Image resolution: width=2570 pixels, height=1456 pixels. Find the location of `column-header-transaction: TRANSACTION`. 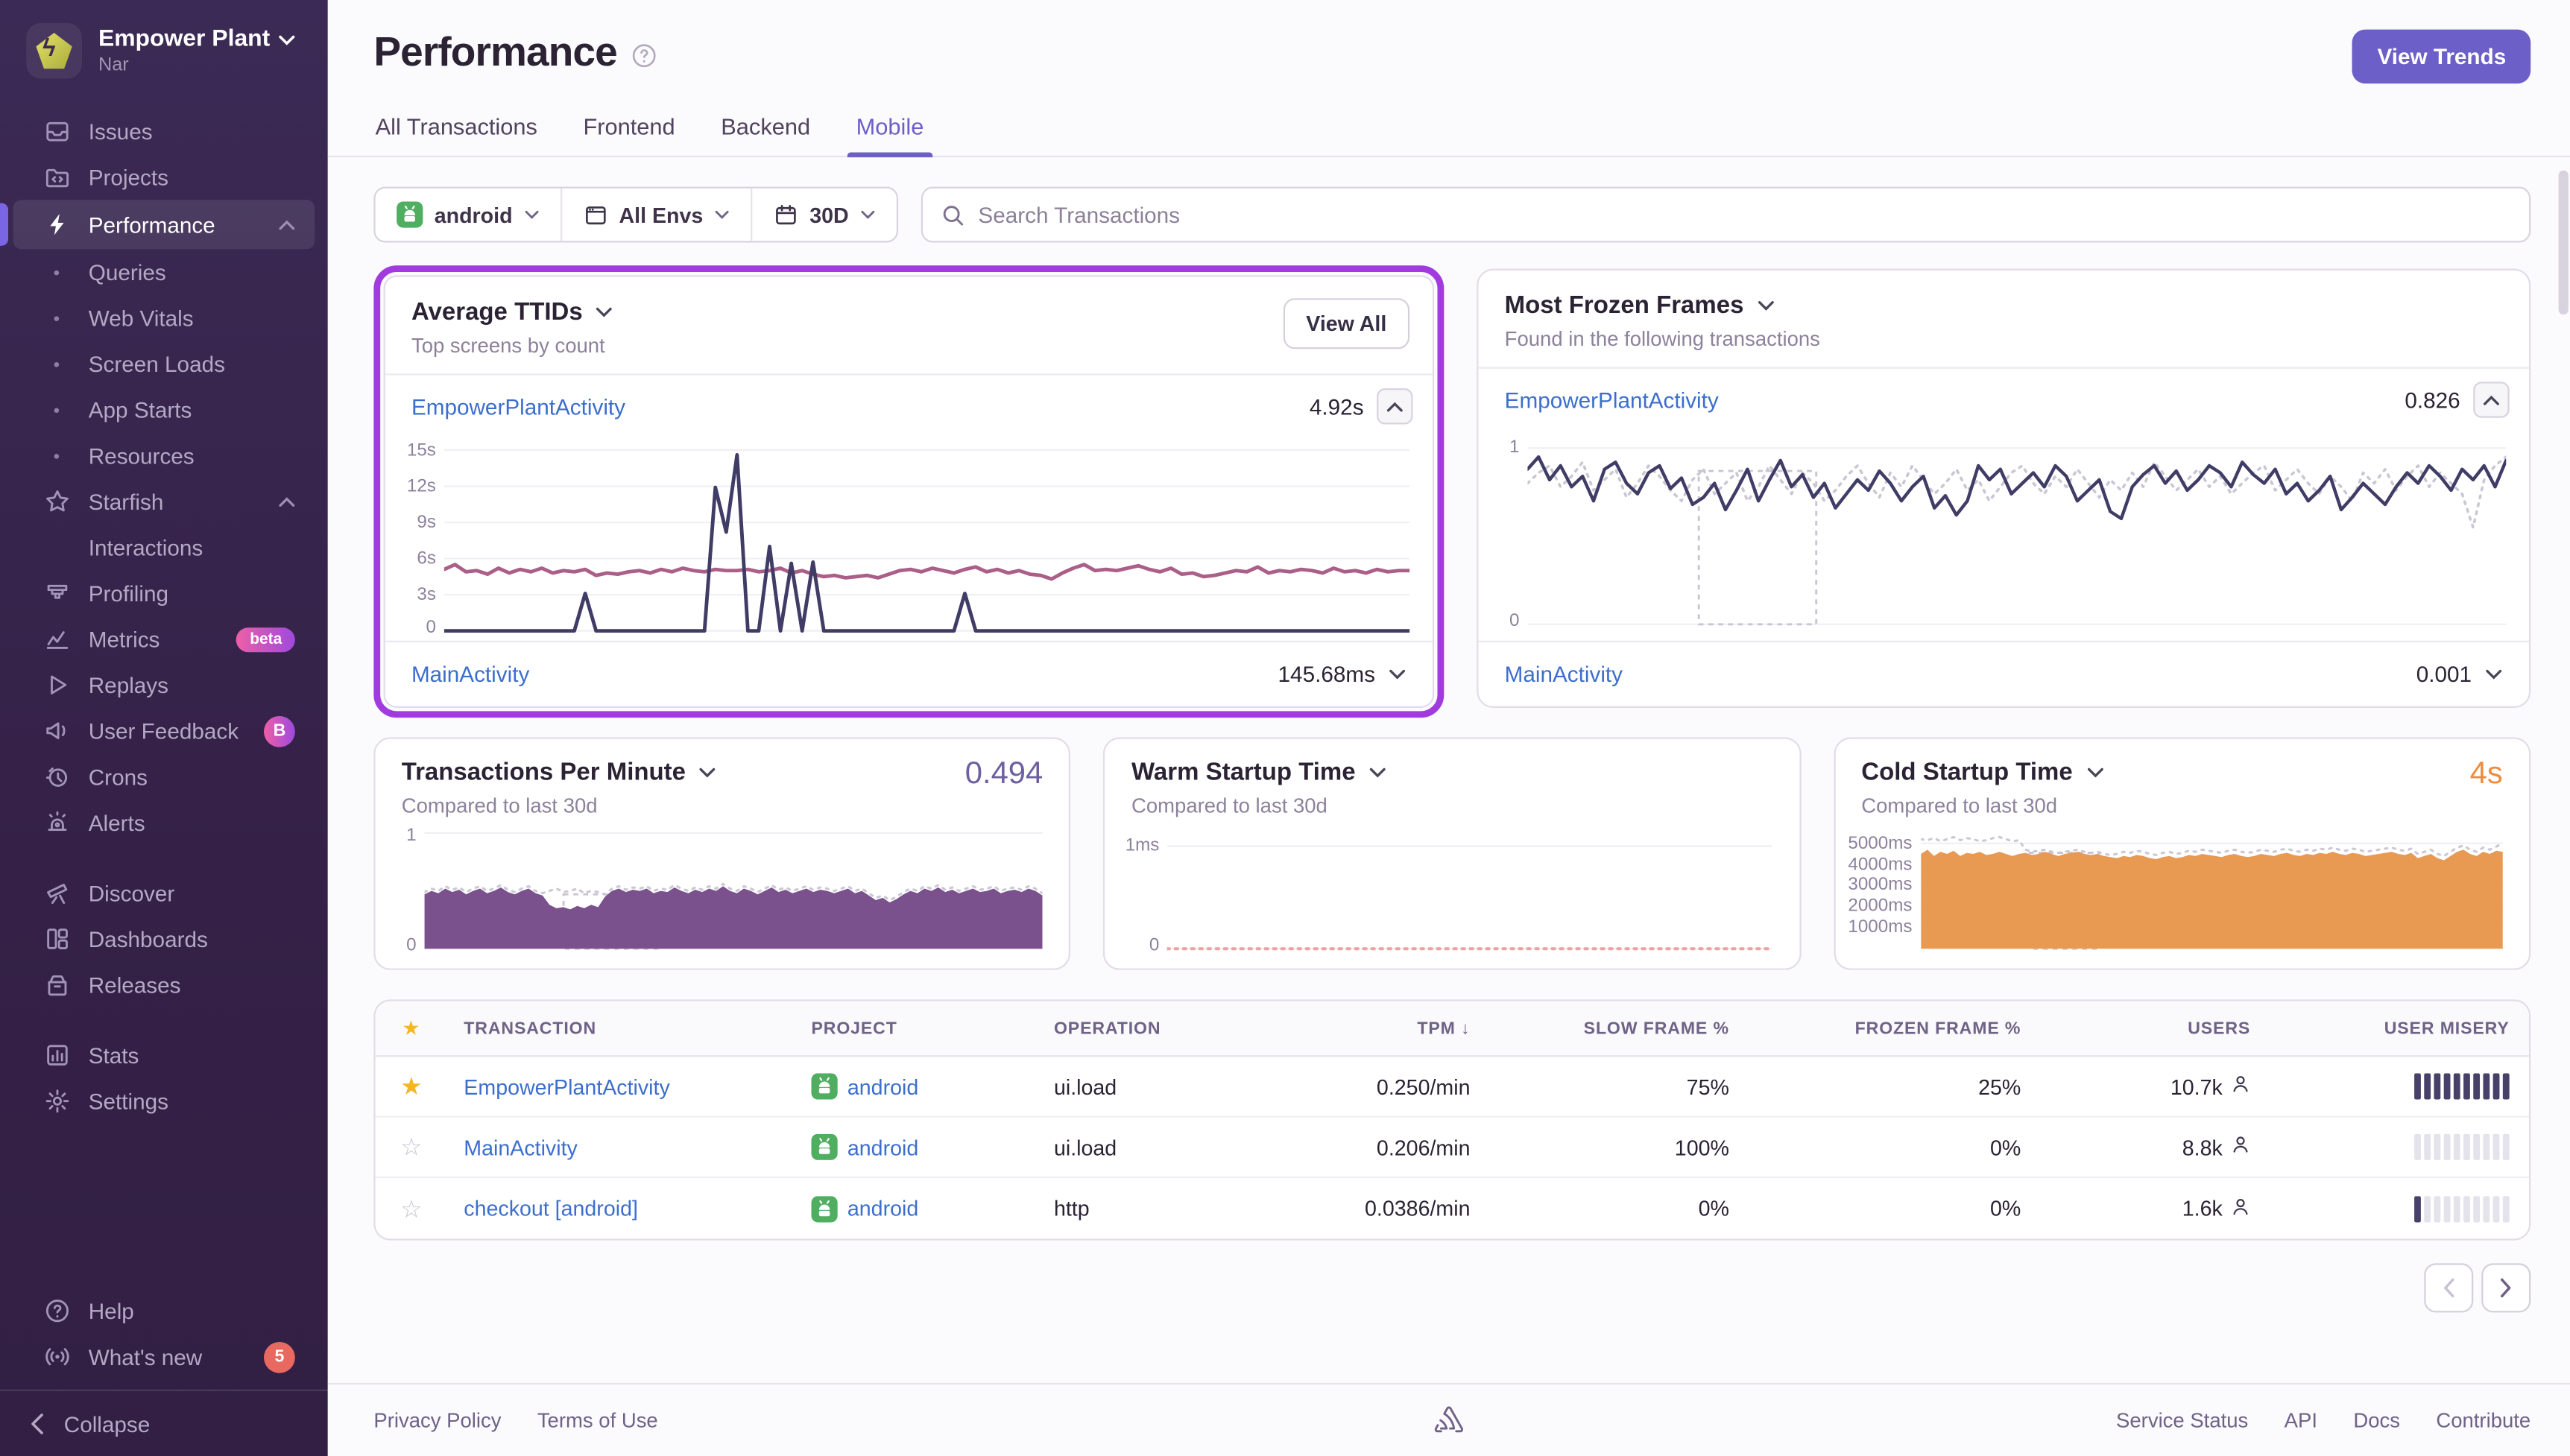

column-header-transaction: TRANSACTION is located at coordinates (621, 1028).